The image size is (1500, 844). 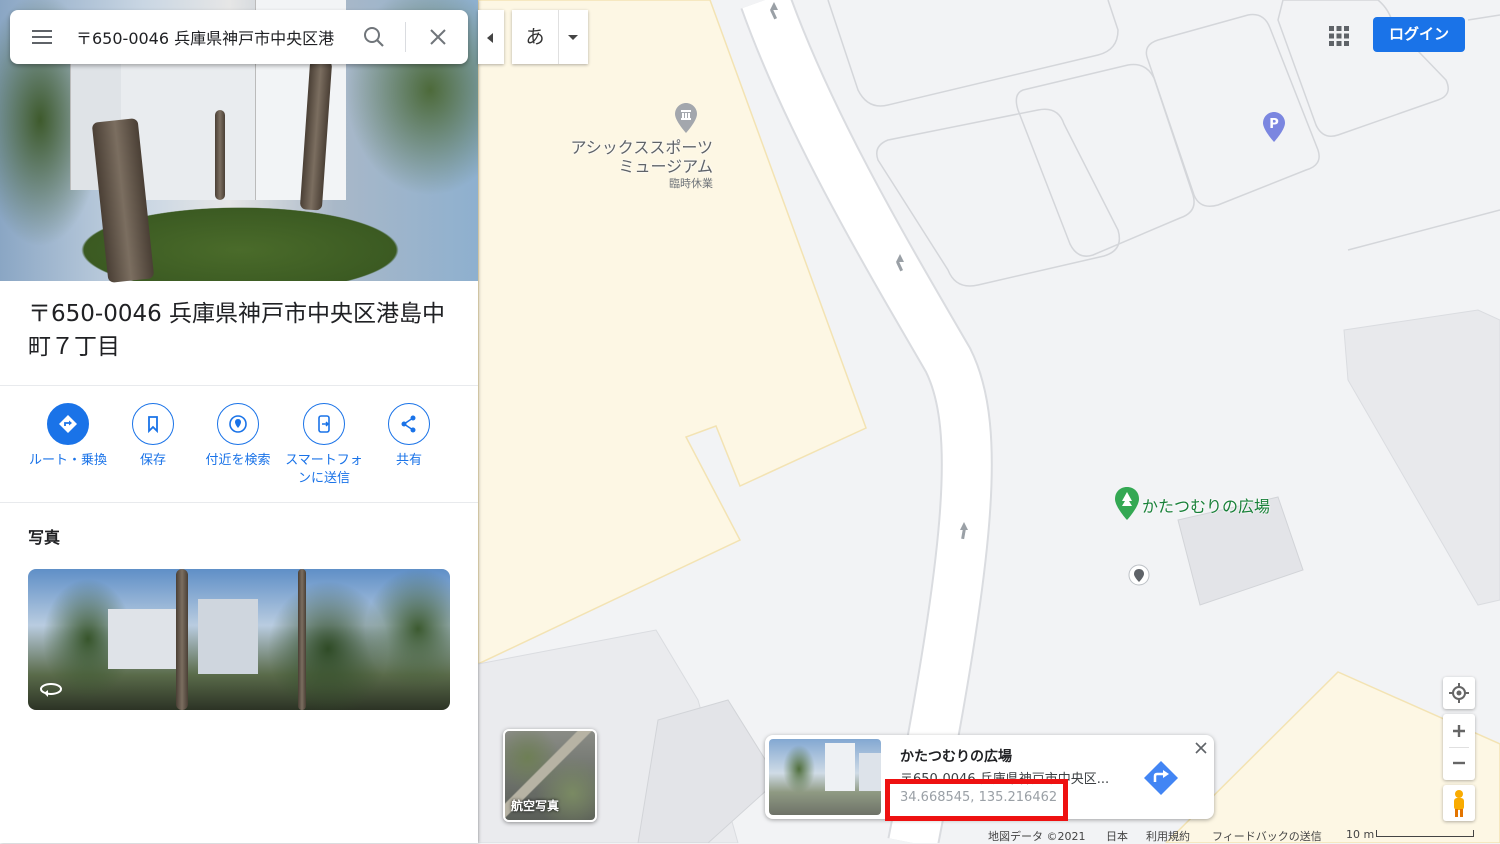 I want to click on search-icon, so click(x=374, y=37).